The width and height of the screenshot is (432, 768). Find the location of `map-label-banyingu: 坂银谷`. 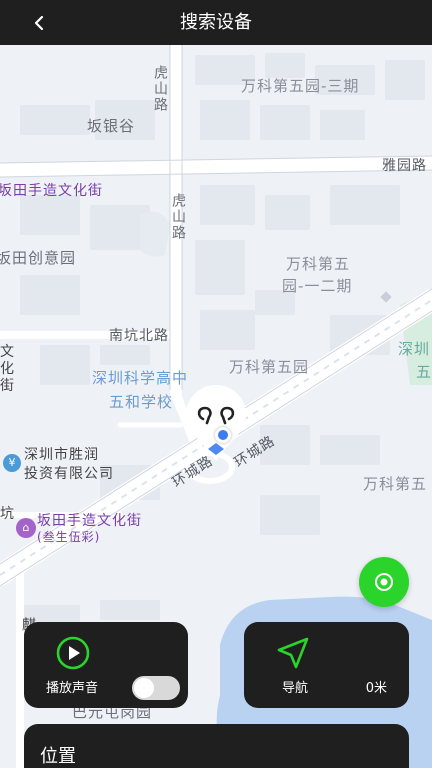

map-label-banyingu: 坂银谷 is located at coordinates (111, 126).